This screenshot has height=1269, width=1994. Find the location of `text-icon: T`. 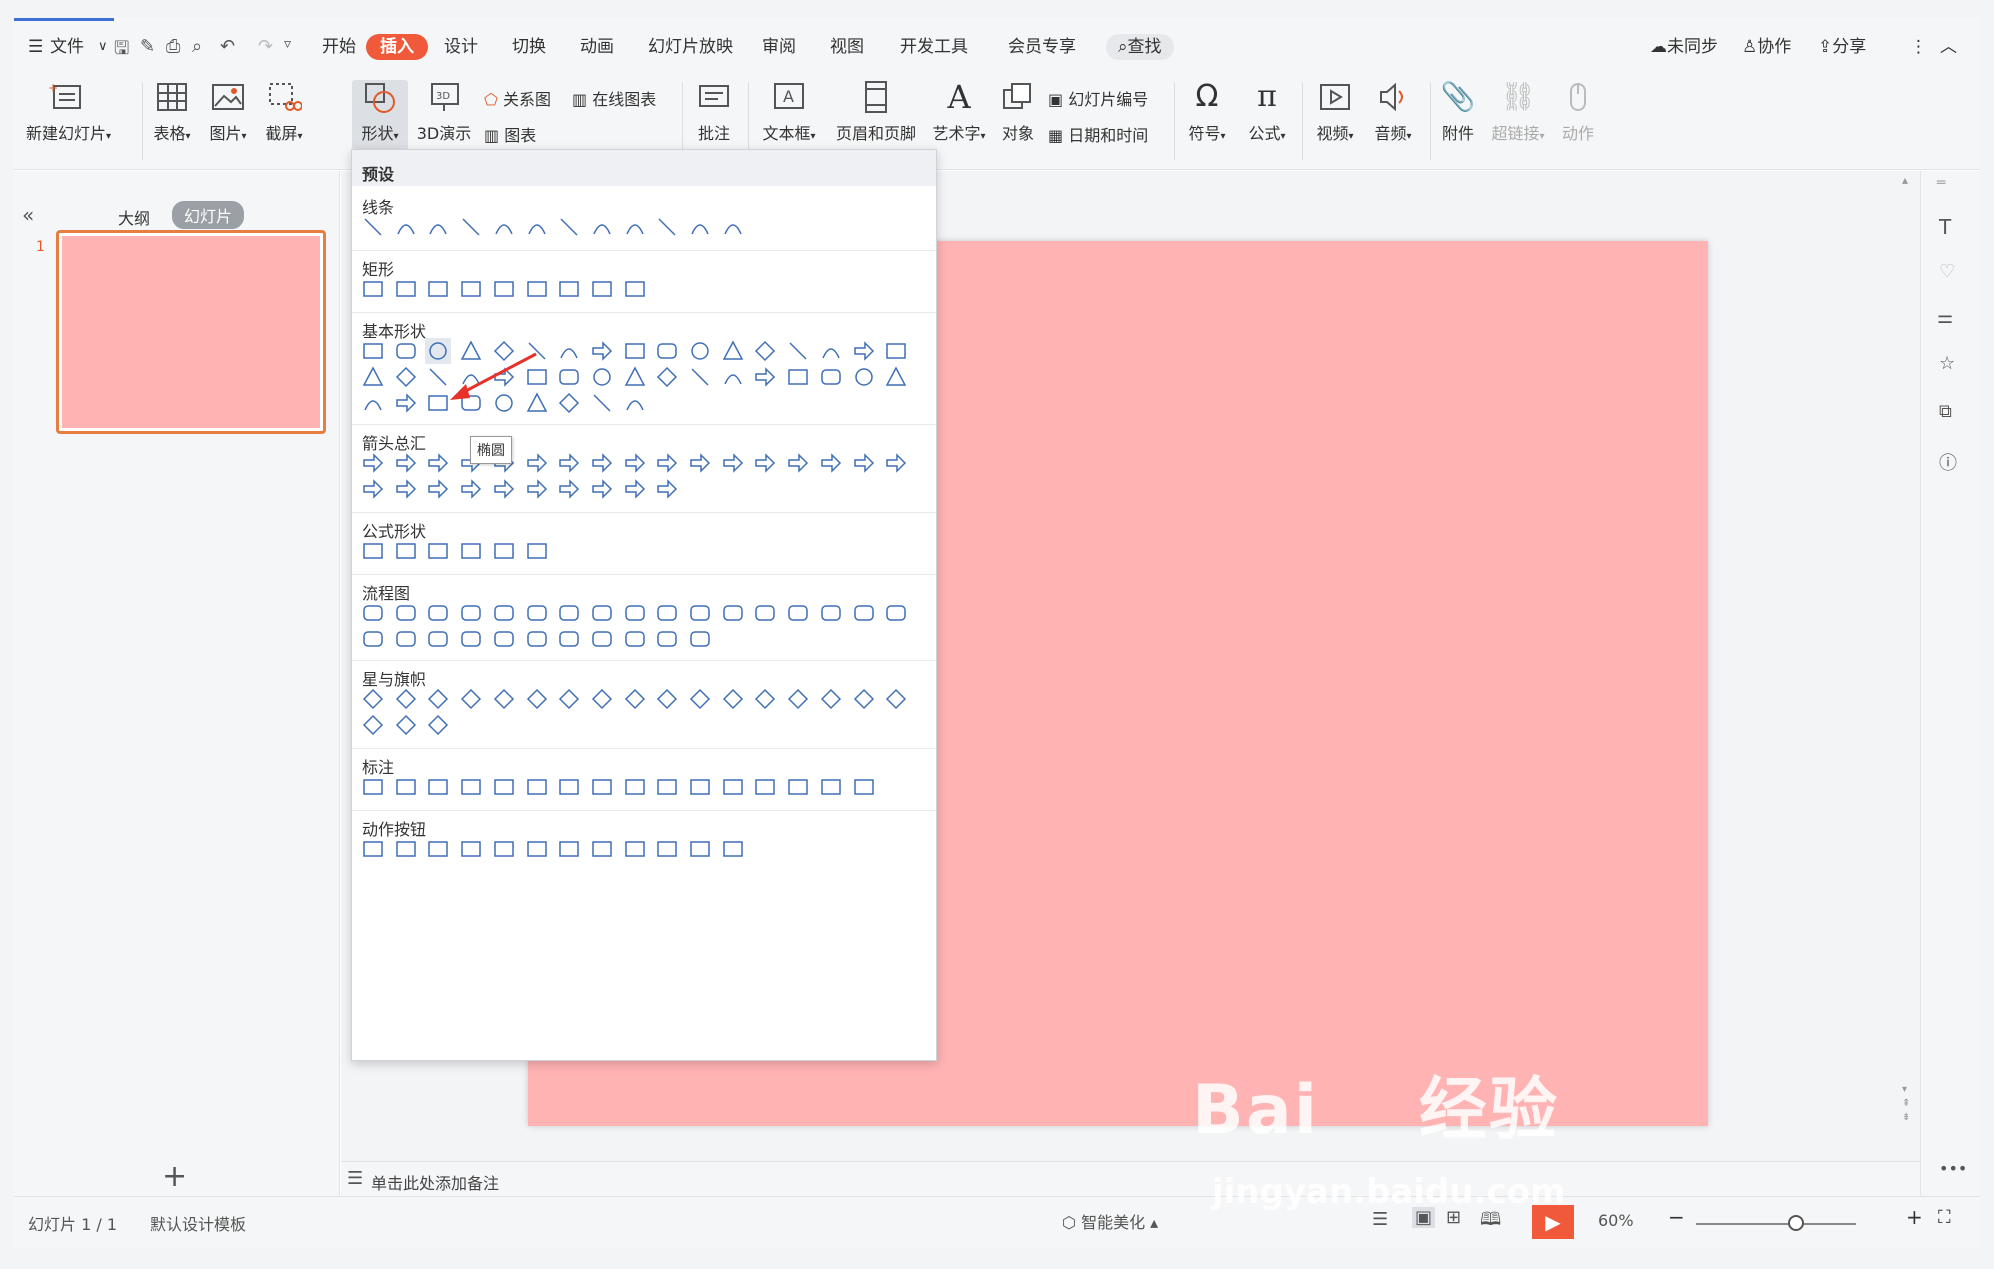

text-icon: T is located at coordinates (1945, 227).